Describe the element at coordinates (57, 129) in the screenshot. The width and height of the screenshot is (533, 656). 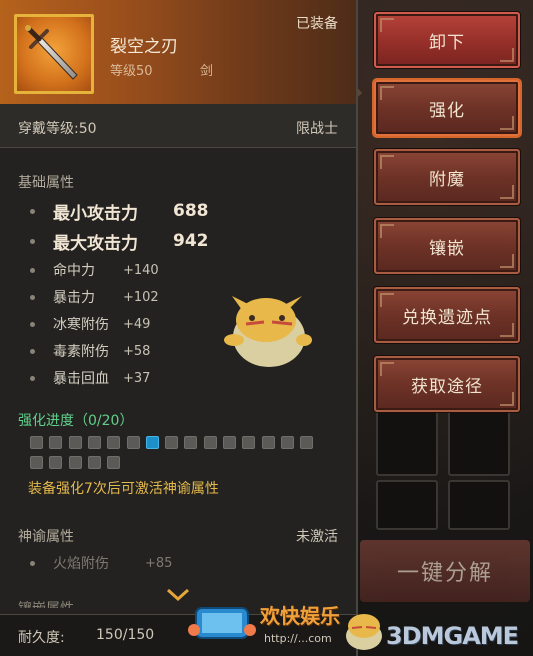
I see `required-level: 穿戴等级:50` at that location.